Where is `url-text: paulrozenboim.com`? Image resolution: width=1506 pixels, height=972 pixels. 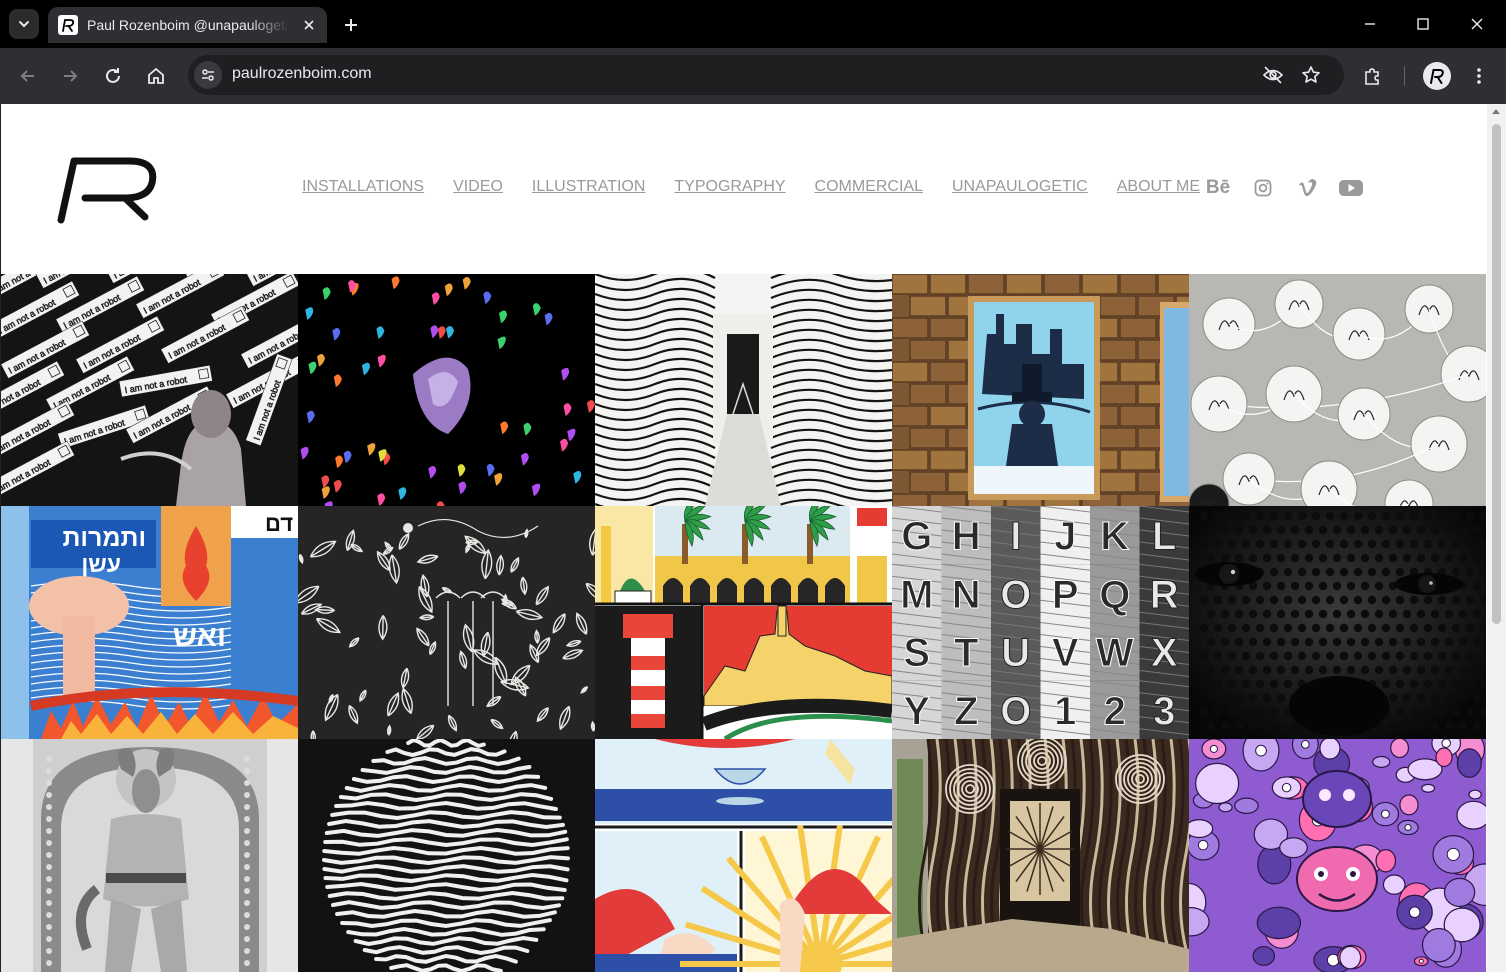
url-text: paulrozenboim.com is located at coordinates (302, 74).